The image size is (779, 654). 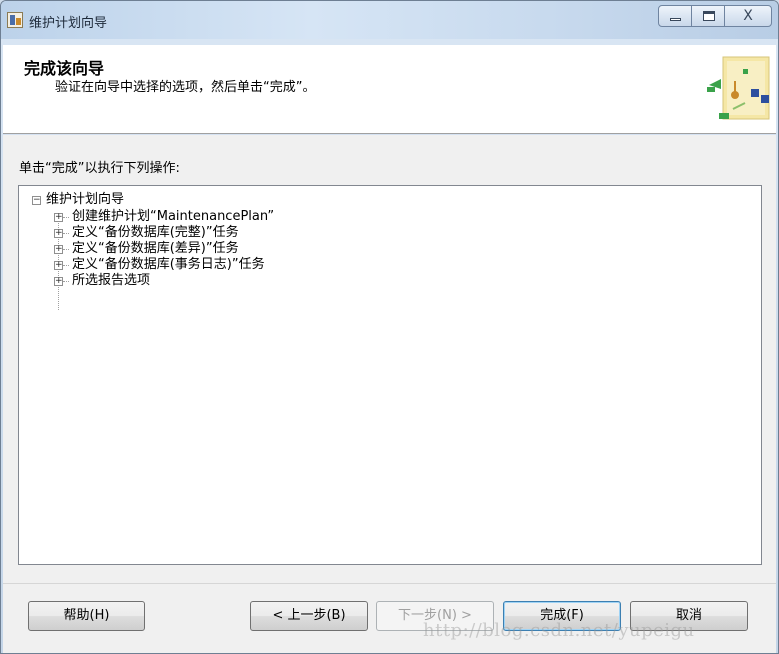 What do you see at coordinates (15, 20) in the screenshot?
I see `app-icon` at bounding box center [15, 20].